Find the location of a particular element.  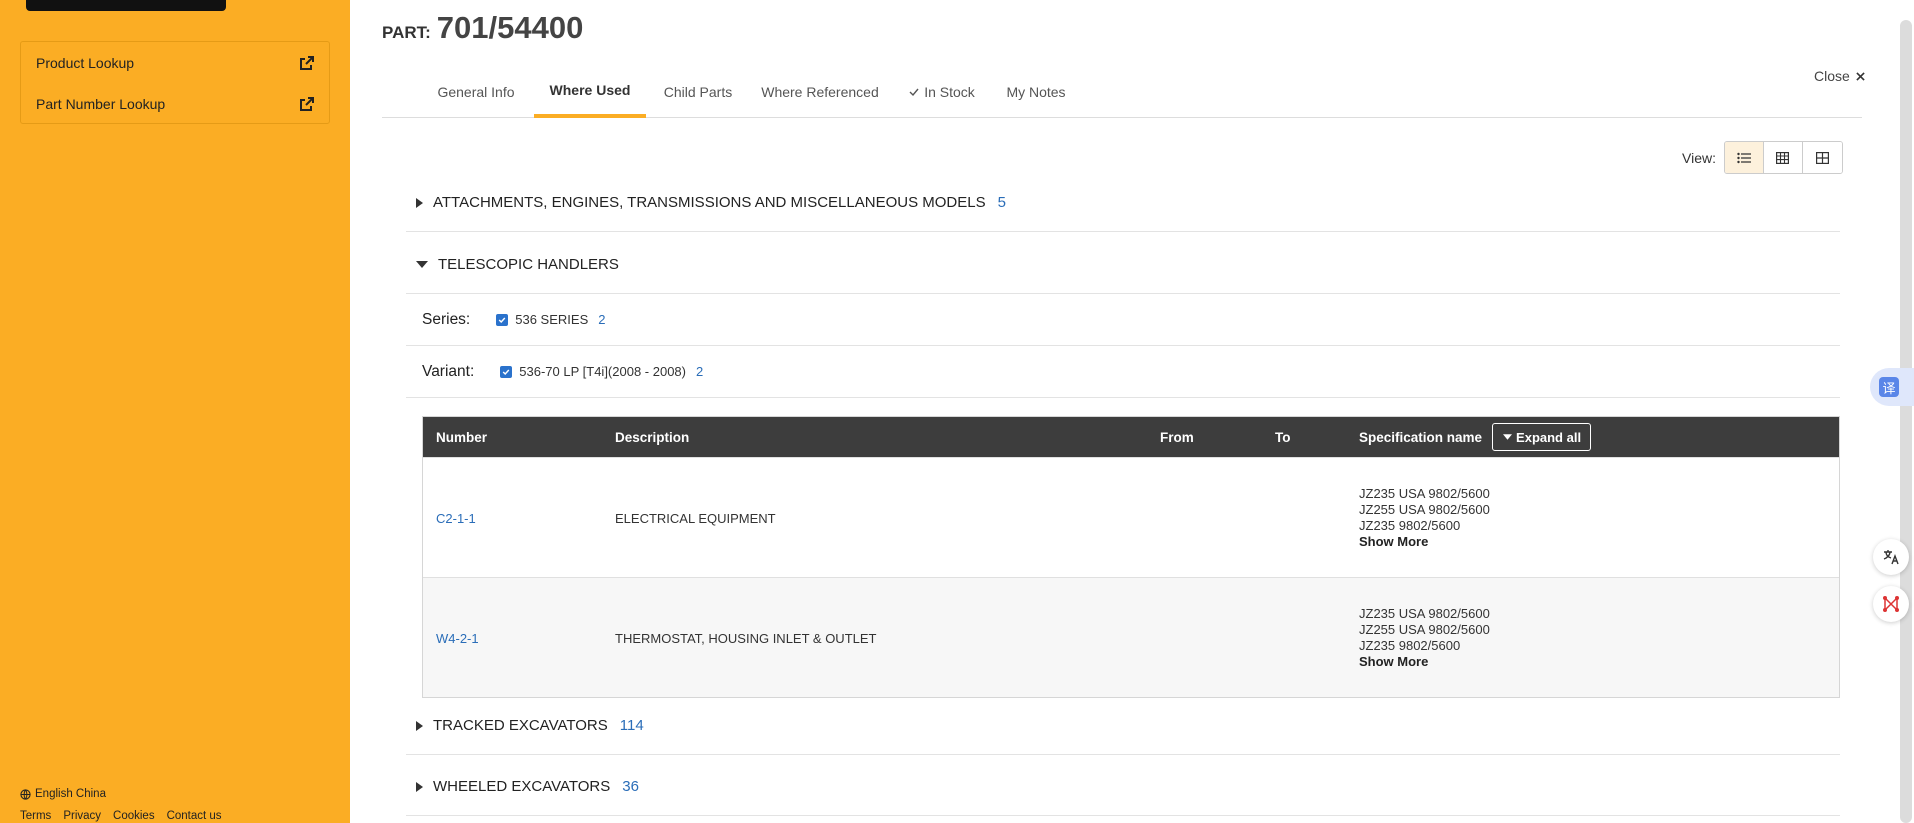

variant-count: 2 is located at coordinates (699, 371).